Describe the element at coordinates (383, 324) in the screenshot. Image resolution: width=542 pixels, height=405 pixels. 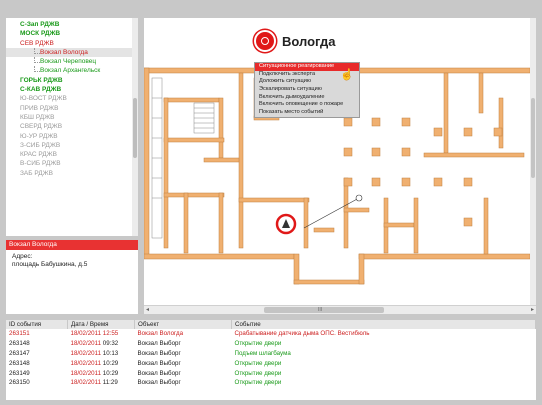
I see `col-header-event: Событие` at that location.